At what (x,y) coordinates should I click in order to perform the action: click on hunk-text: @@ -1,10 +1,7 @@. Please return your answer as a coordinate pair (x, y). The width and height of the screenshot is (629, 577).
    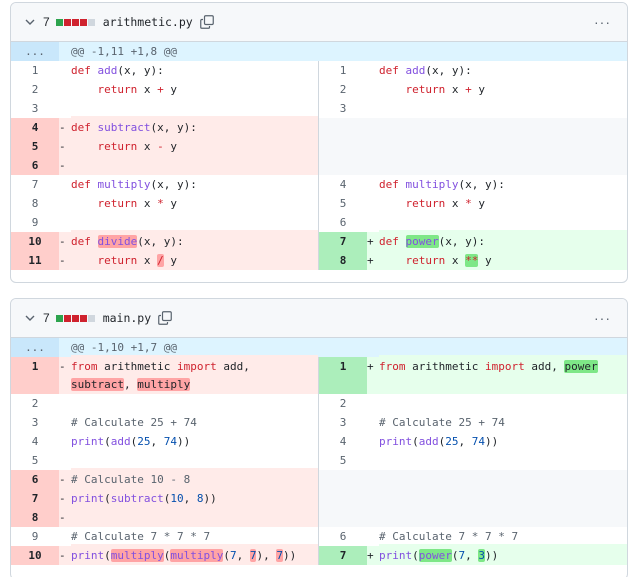
    Looking at the image, I should click on (124, 347).